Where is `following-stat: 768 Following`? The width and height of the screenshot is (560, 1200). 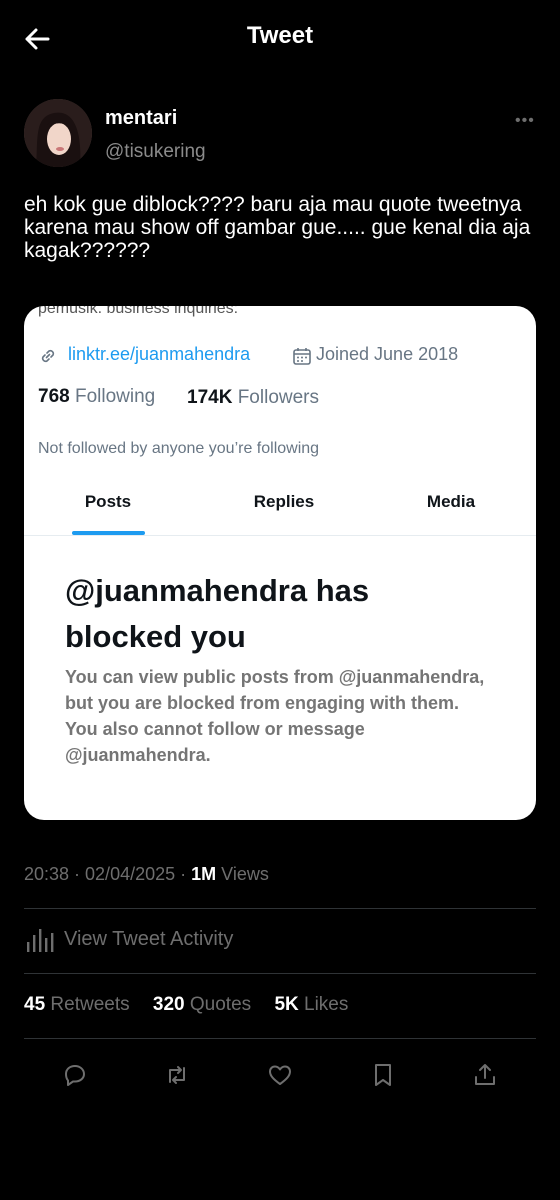
following-stat: 768 Following is located at coordinates (96, 397).